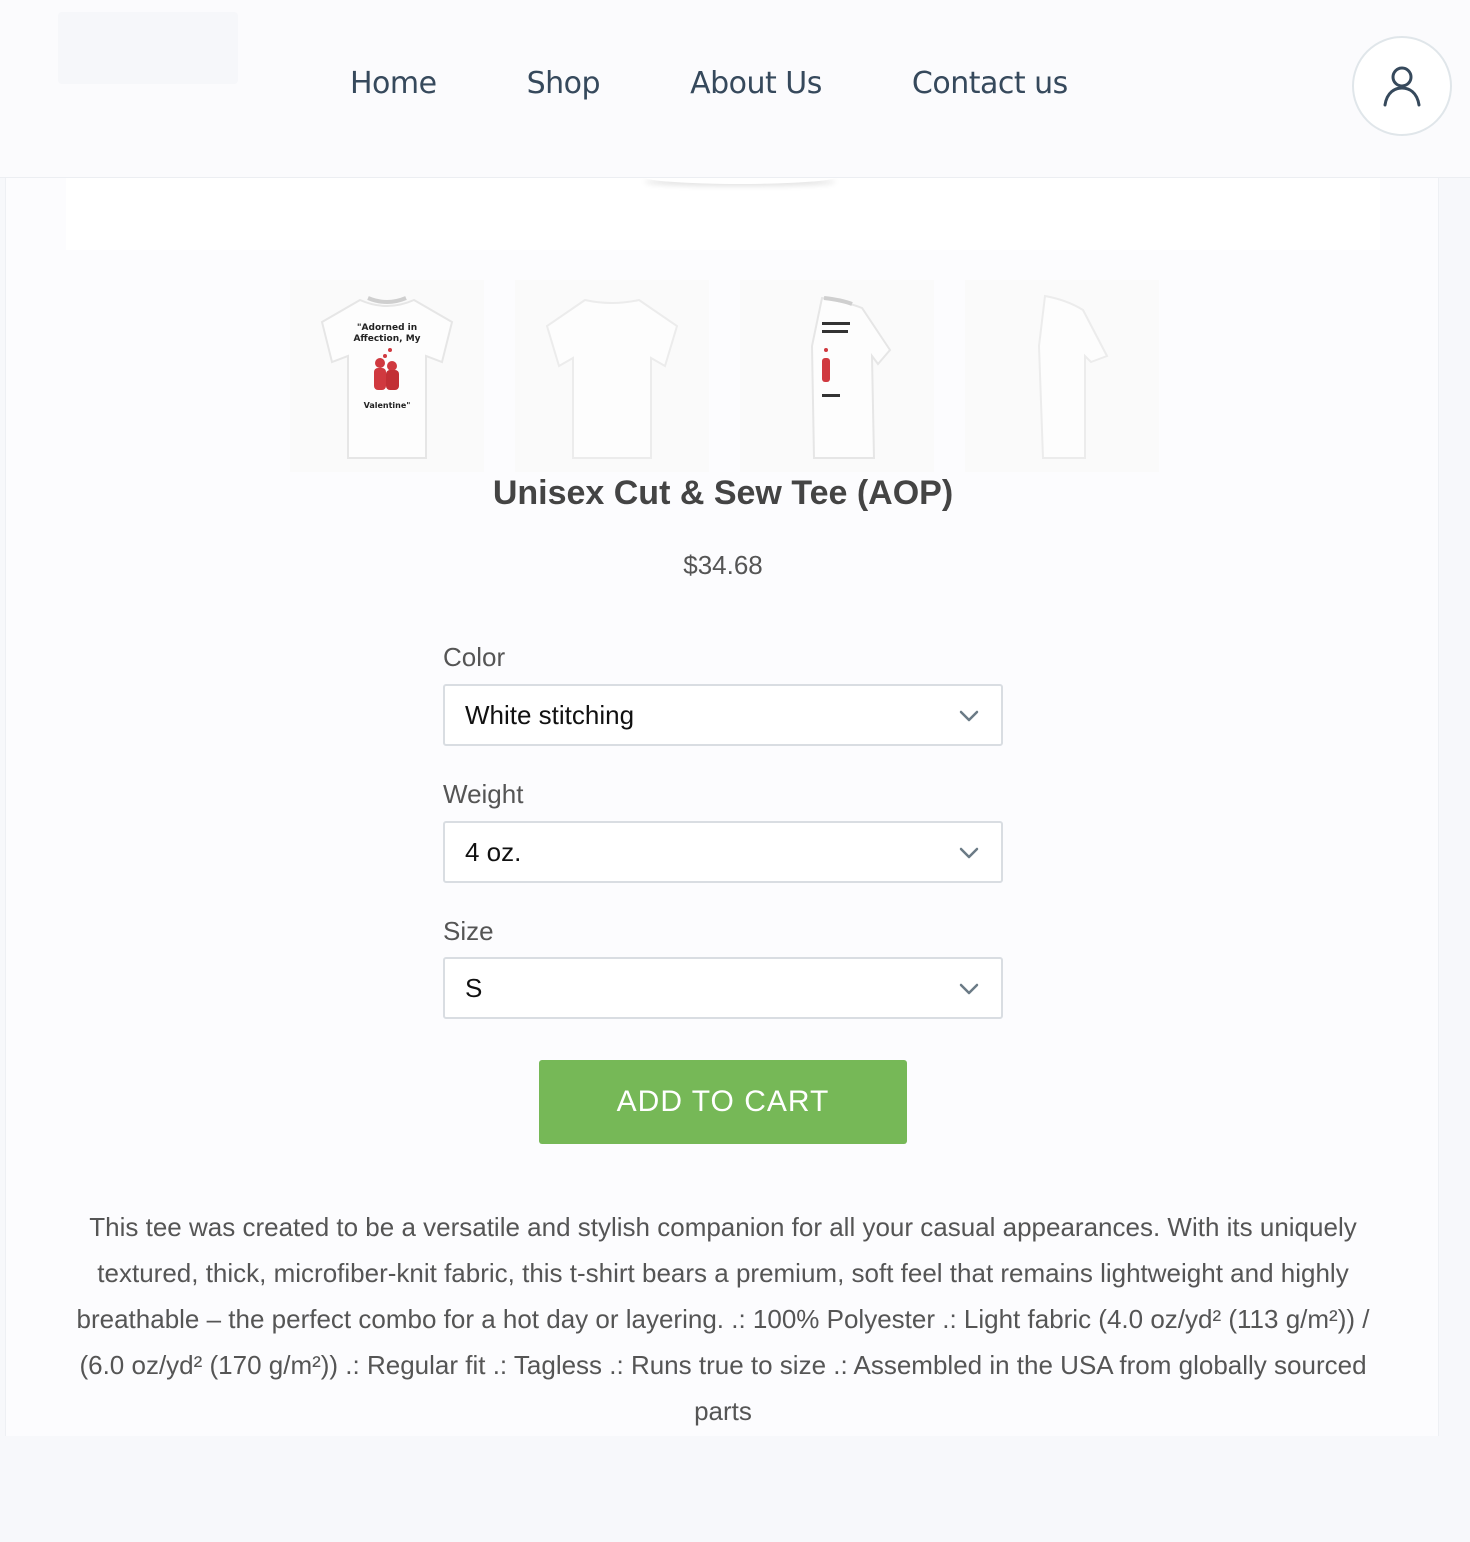  I want to click on main-nav: Home Shop About Us Contact us, so click(709, 83).